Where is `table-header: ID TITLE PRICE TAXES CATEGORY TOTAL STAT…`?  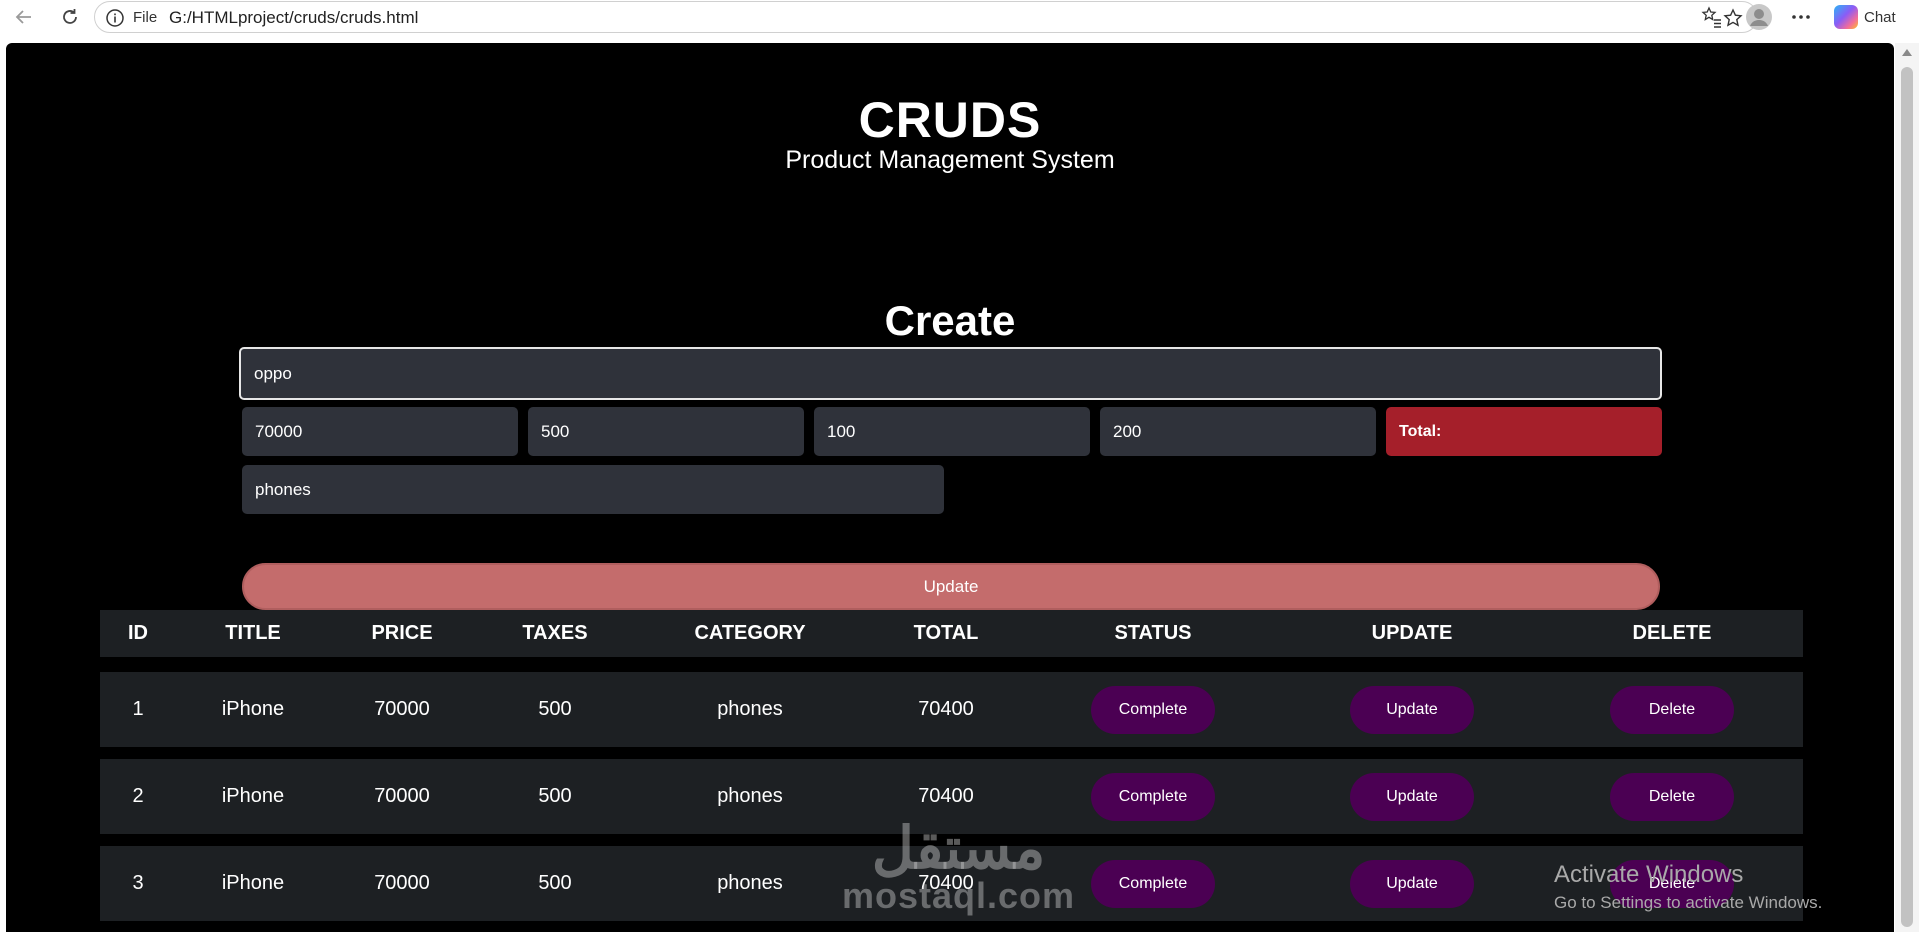
table-header: ID TITLE PRICE TAXES CATEGORY TOTAL STAT… is located at coordinates (951, 633).